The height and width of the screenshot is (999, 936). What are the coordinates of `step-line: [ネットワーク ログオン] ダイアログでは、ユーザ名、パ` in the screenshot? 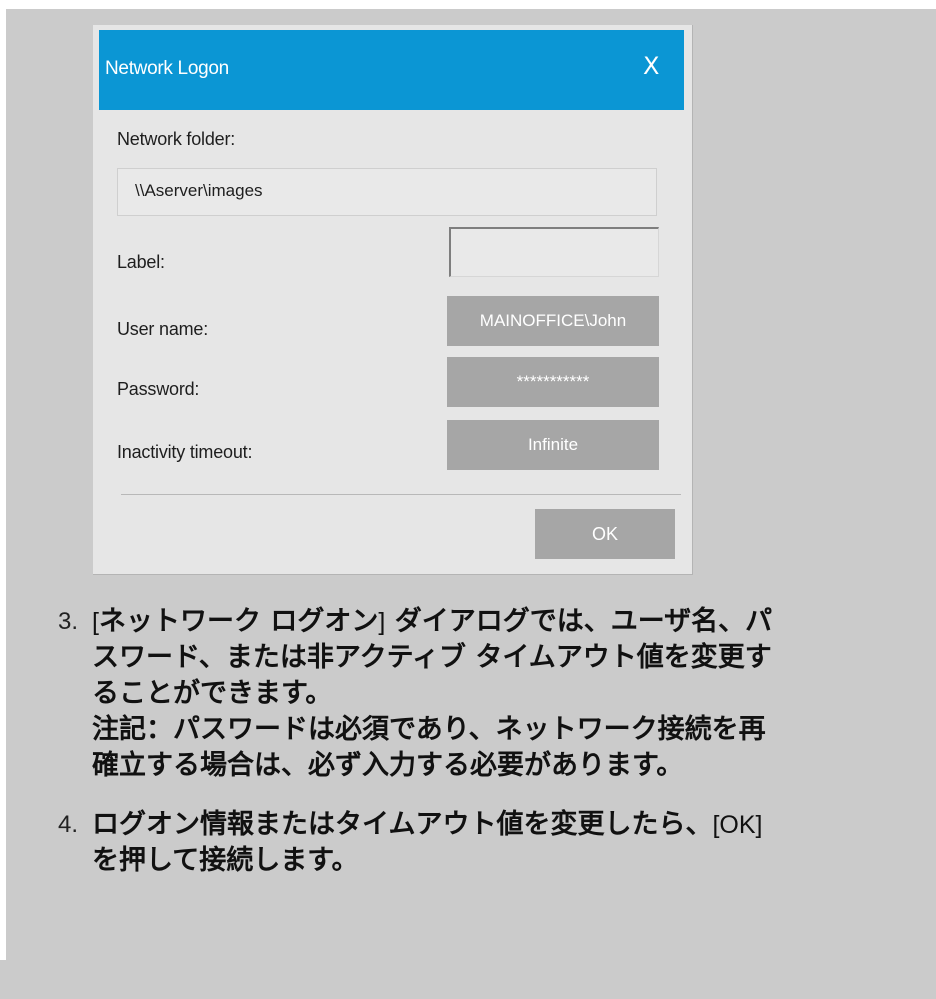 It's located at (507, 622).